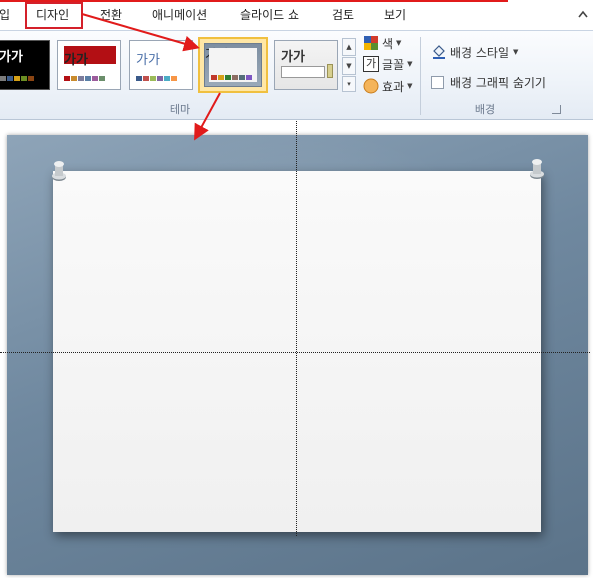  I want to click on theme-thumbnail-red: 가가, so click(89, 65).